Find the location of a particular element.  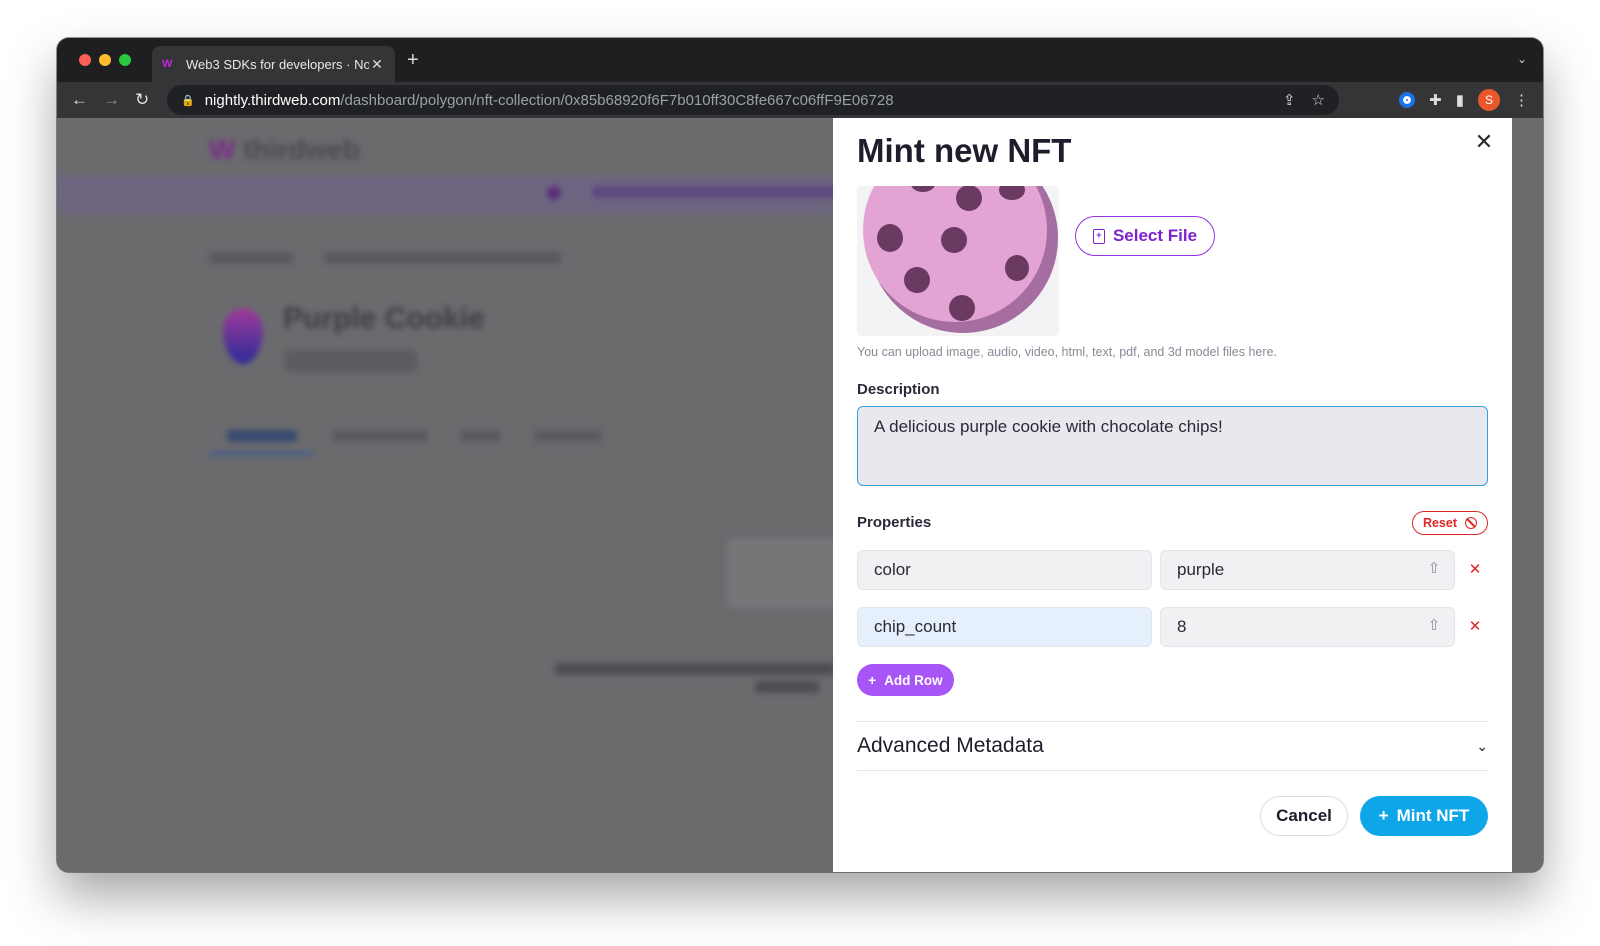

browser-menu-icon: ⋮ is located at coordinates (1521, 100).